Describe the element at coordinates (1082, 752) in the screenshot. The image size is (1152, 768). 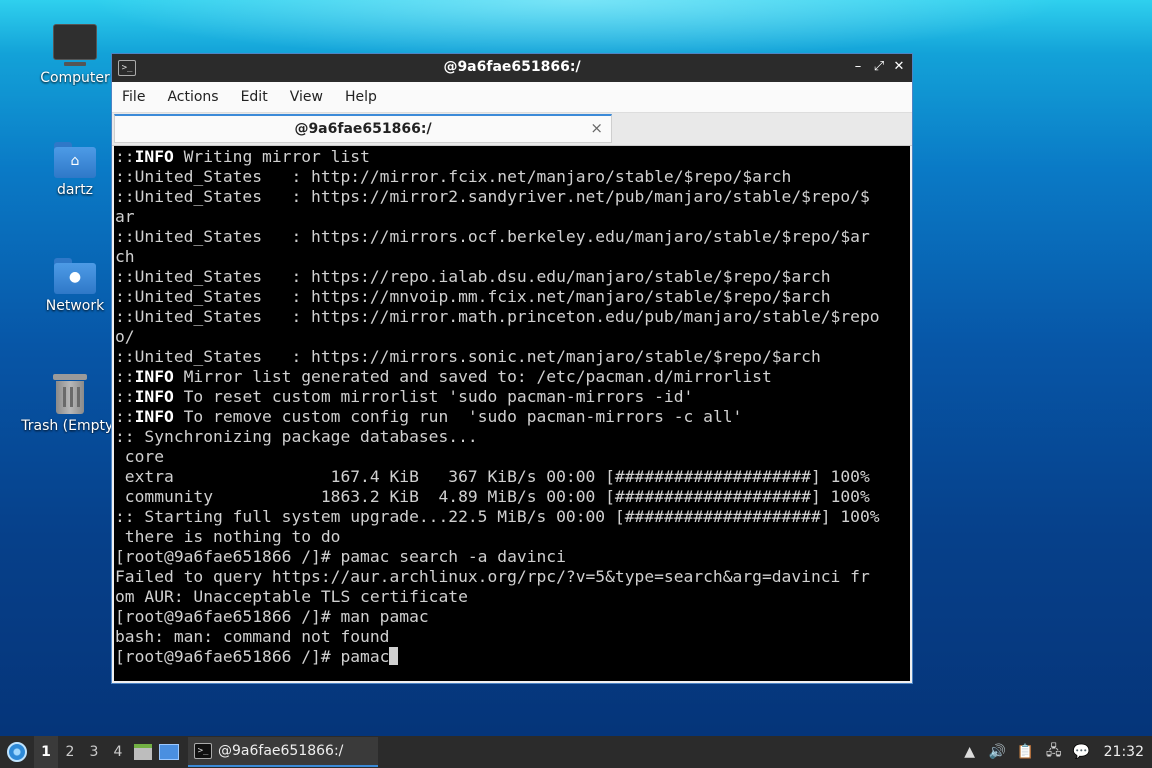
I see `notification-icon: 💬` at that location.